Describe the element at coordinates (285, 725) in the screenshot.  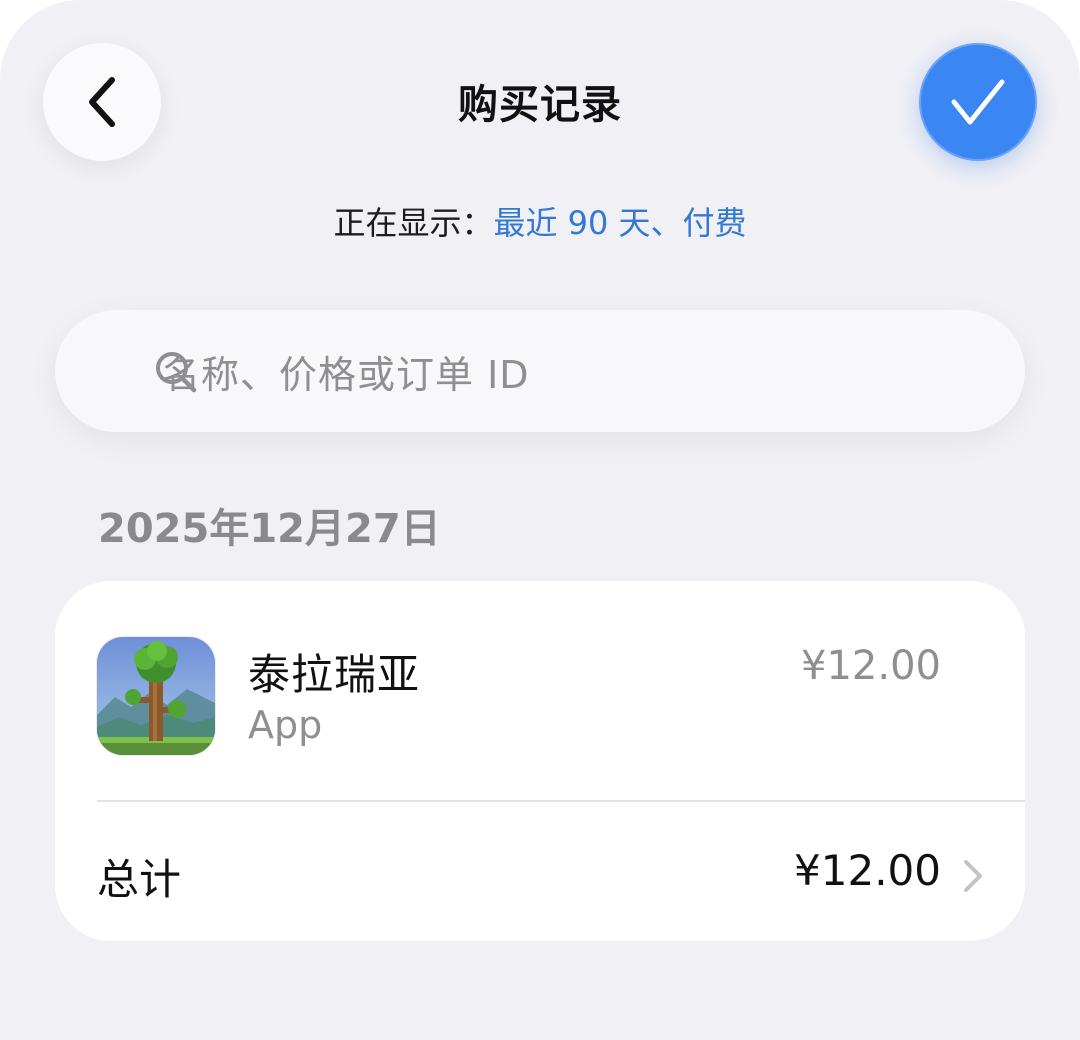
I see `app-type: App` at that location.